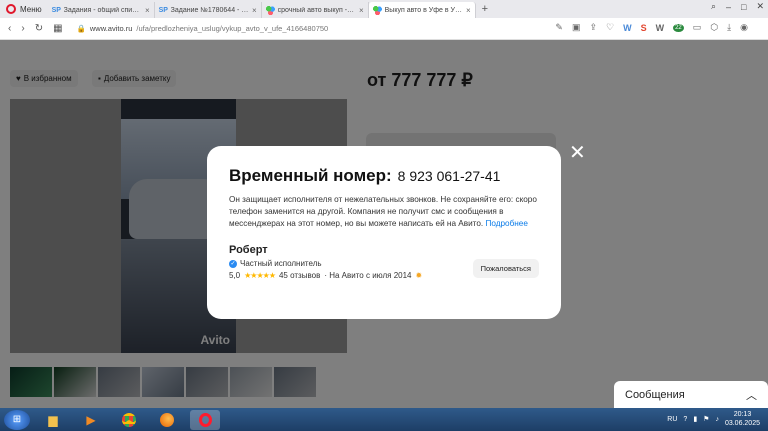  Describe the element at coordinates (449, 176) in the screenshot. I see `temporary-phone-number: 8 923 061-27-41` at that location.